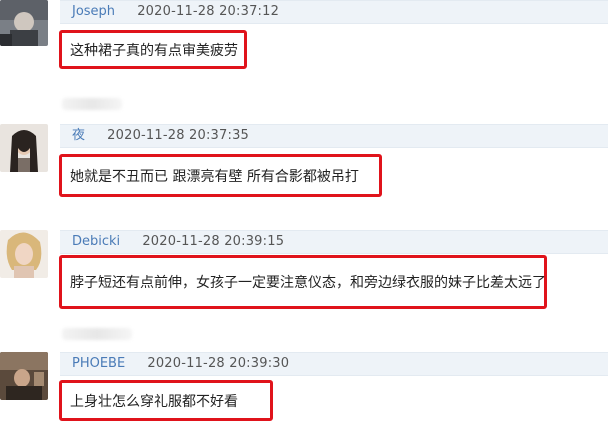 The width and height of the screenshot is (608, 422). I want to click on username-link: PHOEBE, so click(98, 363).